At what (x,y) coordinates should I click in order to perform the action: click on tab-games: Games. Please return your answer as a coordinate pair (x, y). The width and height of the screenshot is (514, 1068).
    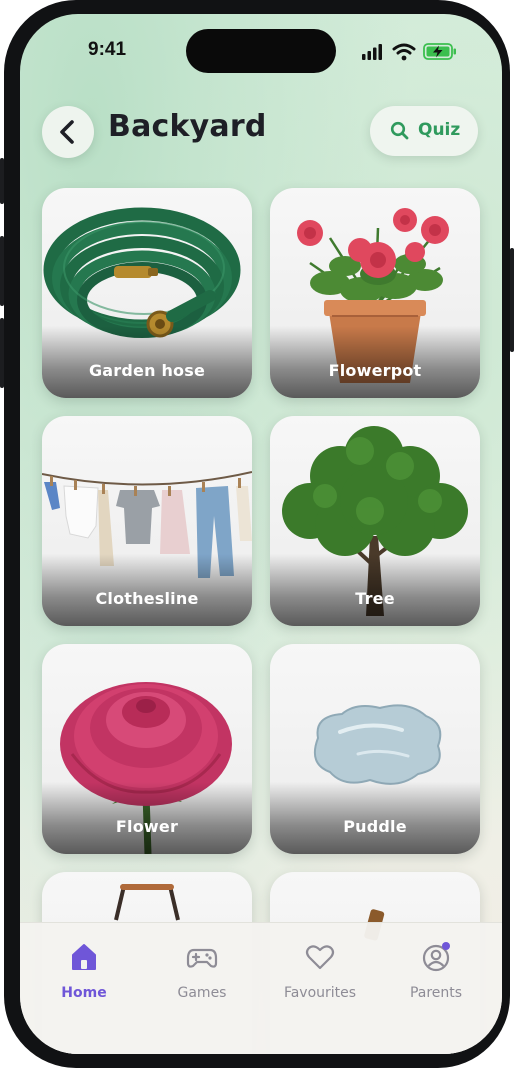
    Looking at the image, I should click on (202, 971).